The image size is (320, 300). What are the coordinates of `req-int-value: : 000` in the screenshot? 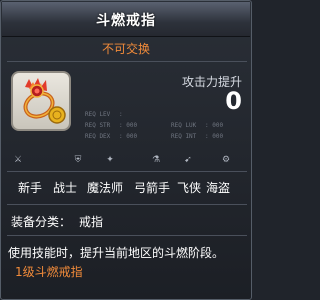 It's located at (214, 136).